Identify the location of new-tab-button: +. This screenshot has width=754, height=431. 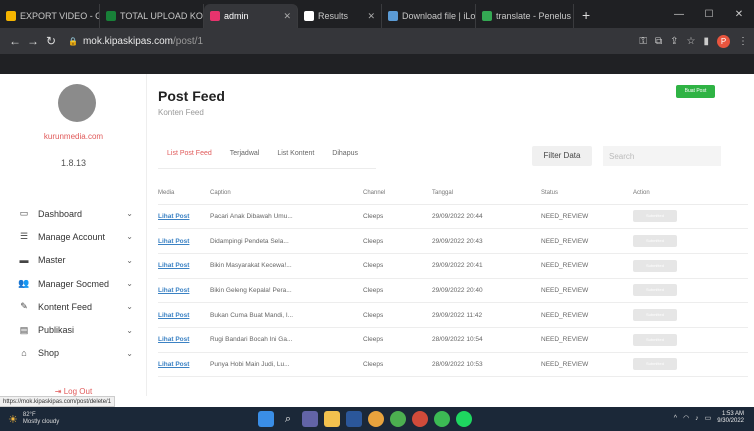
(586, 16).